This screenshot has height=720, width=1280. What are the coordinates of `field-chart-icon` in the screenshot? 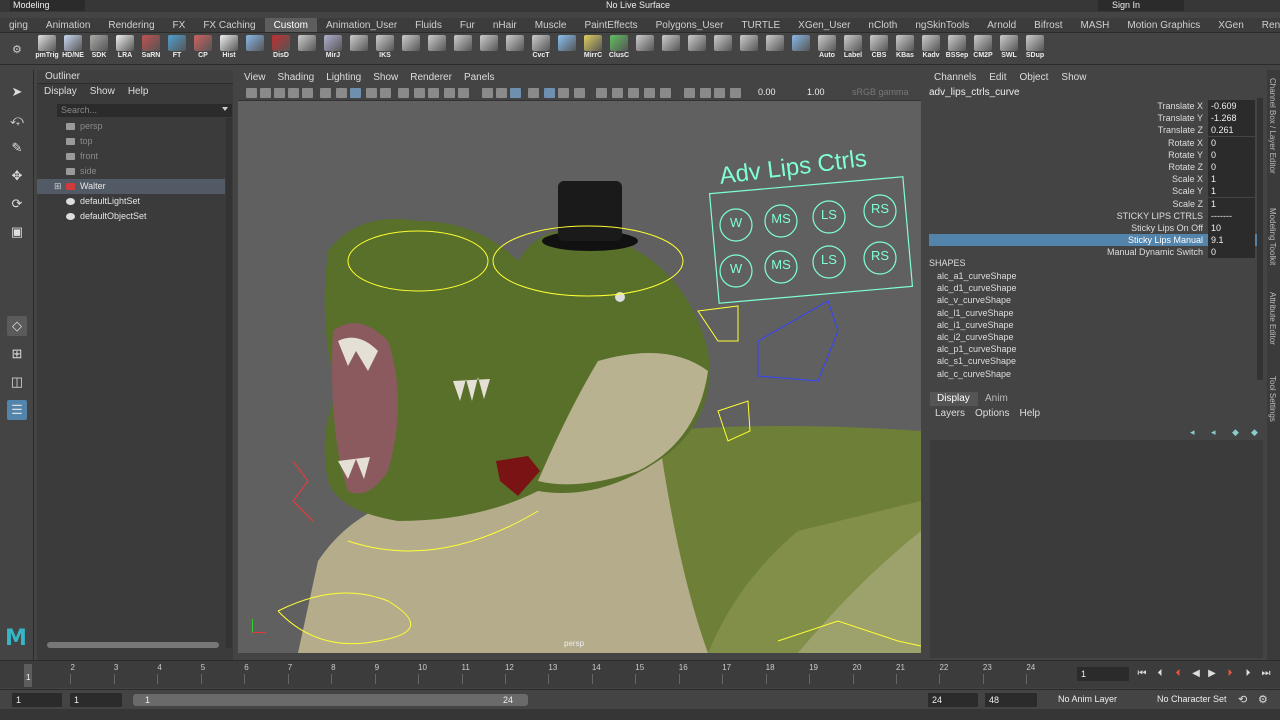 It's located at (403, 93).